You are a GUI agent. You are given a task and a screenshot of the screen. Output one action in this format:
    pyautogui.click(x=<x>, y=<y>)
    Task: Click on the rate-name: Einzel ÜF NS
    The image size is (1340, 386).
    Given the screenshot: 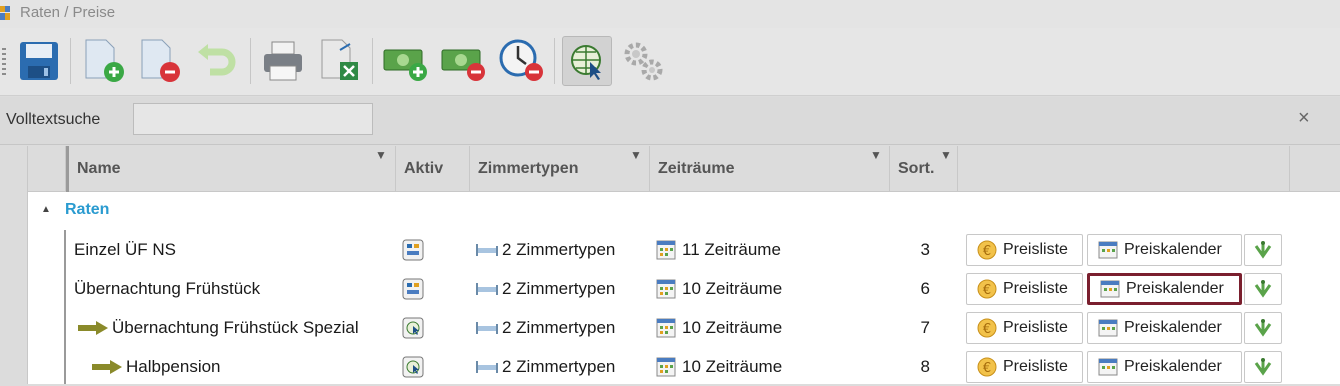 What is the action you would take?
    pyautogui.click(x=125, y=249)
    